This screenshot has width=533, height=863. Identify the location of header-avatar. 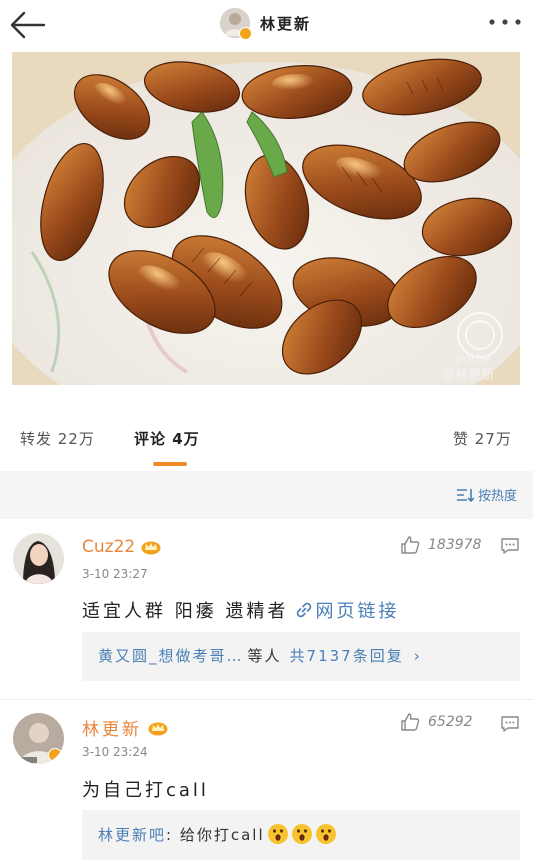
(236, 24).